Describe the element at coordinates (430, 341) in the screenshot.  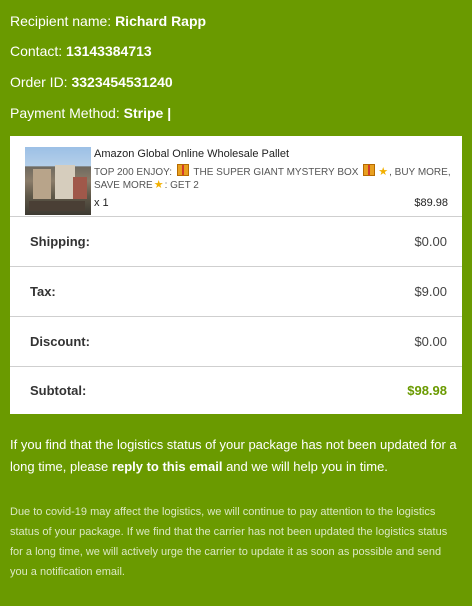
I see `discount-amount: $0.00` at that location.